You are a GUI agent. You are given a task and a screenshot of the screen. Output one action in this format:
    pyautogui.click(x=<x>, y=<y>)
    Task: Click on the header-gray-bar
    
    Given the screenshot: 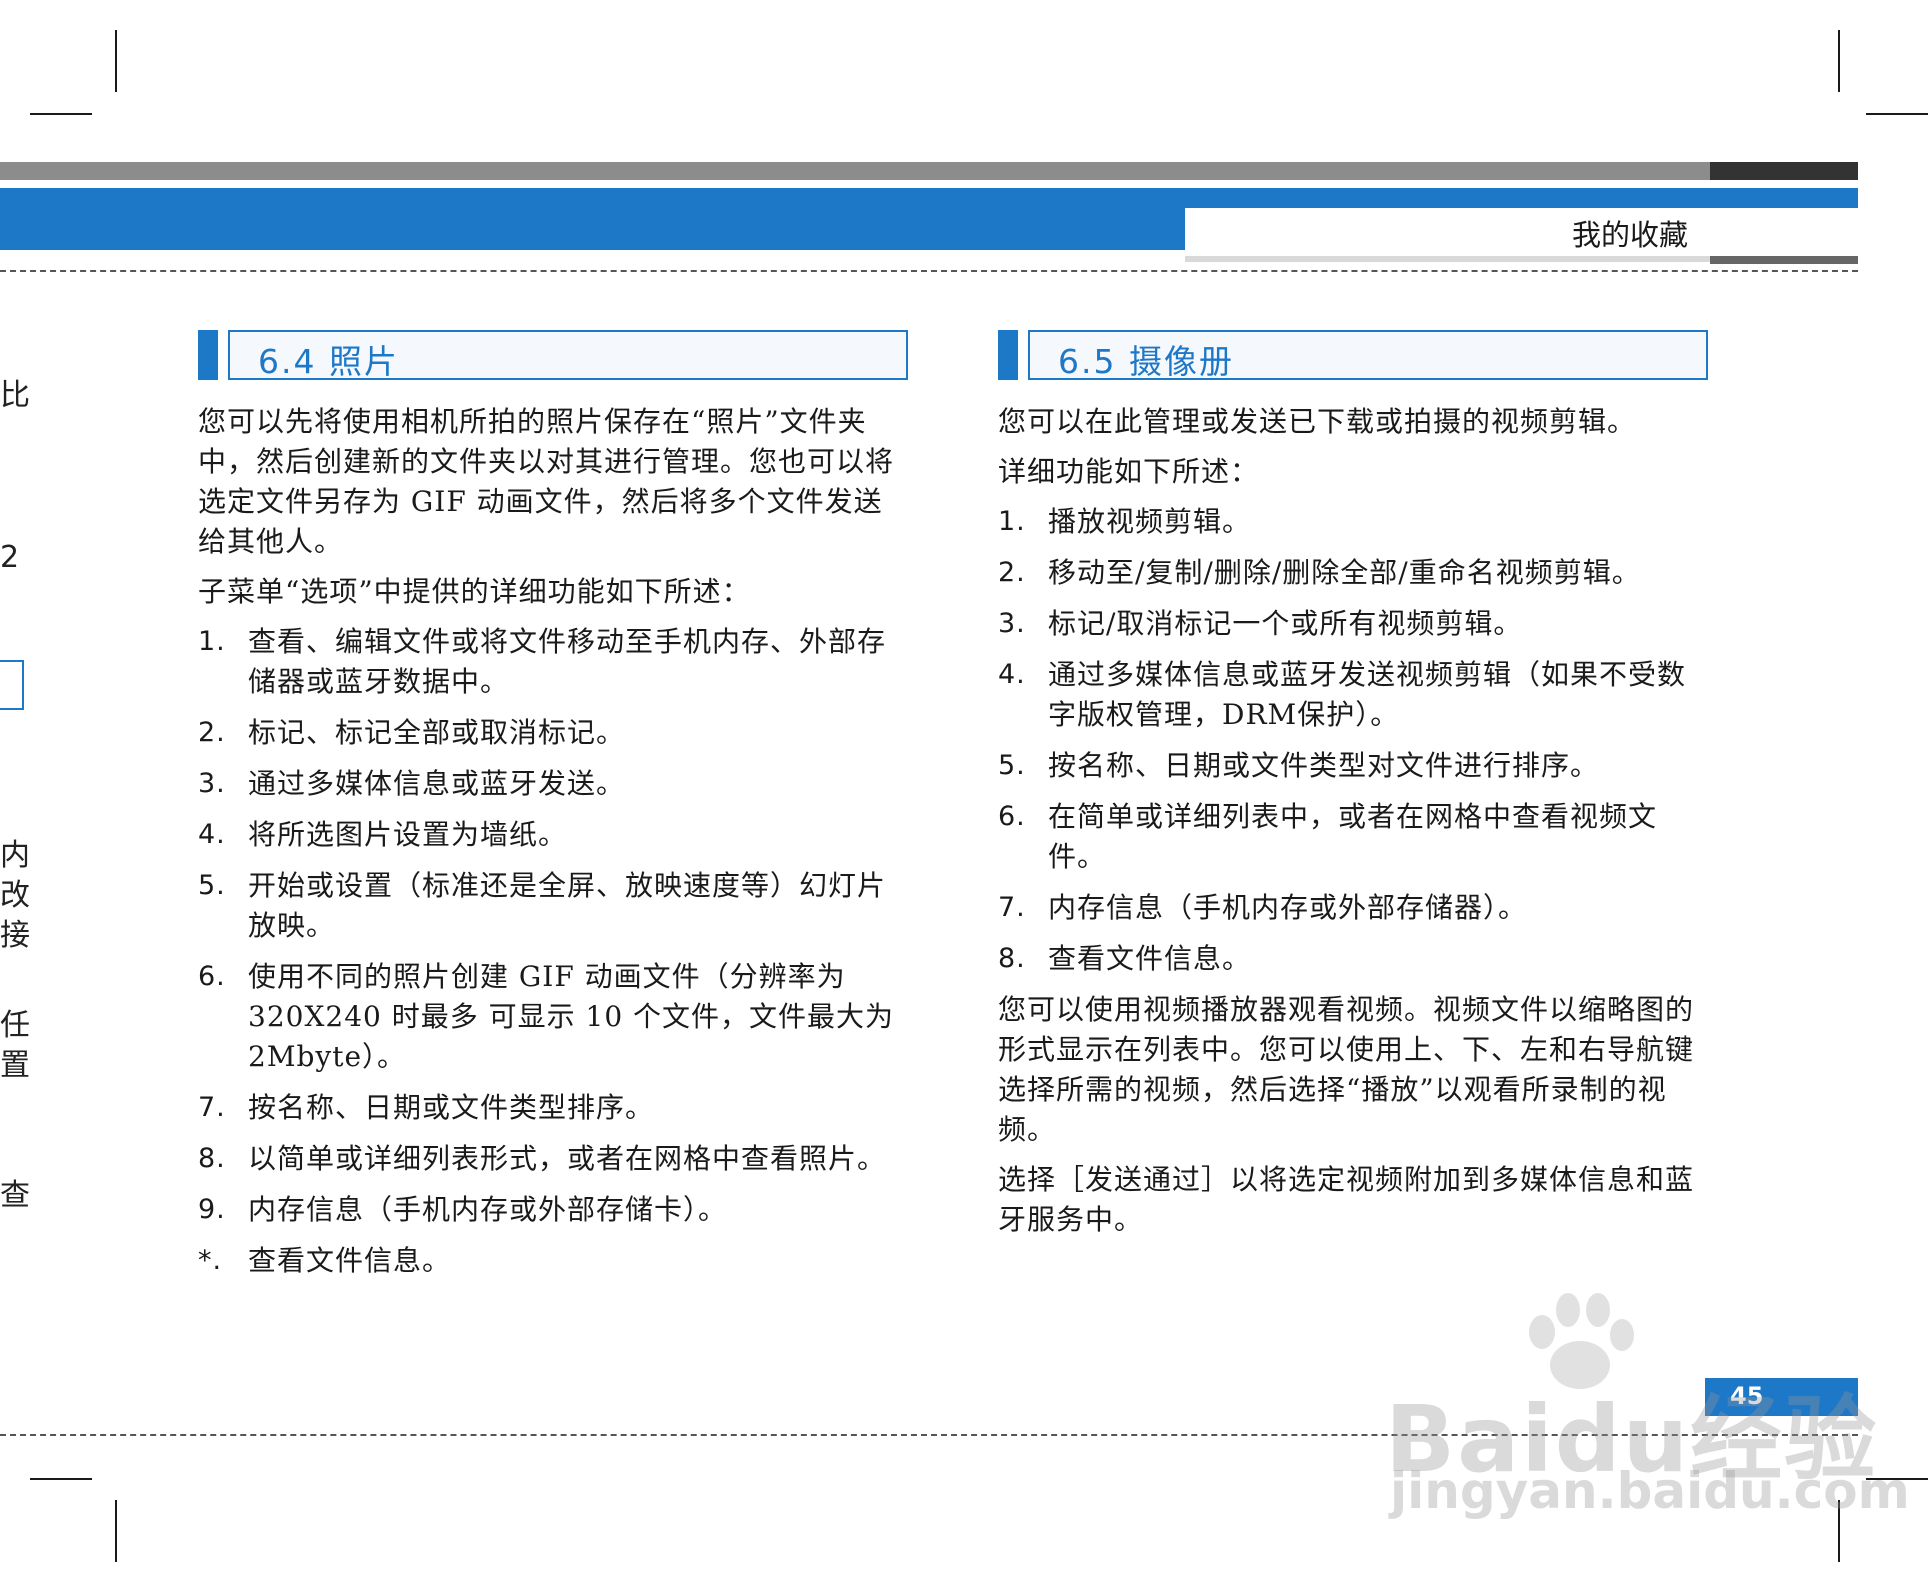 What is the action you would take?
    pyautogui.click(x=855, y=171)
    